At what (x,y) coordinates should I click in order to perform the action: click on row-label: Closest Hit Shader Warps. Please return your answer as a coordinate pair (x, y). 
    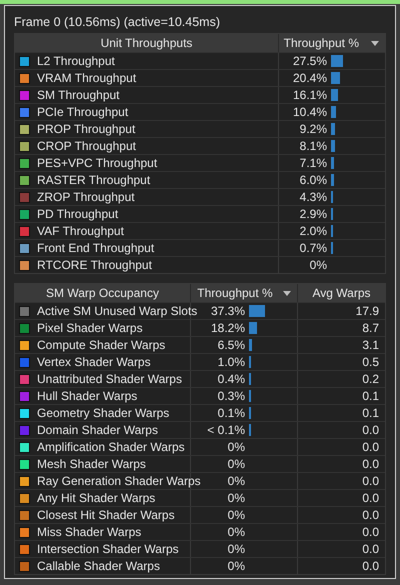
    Looking at the image, I should click on (106, 515).